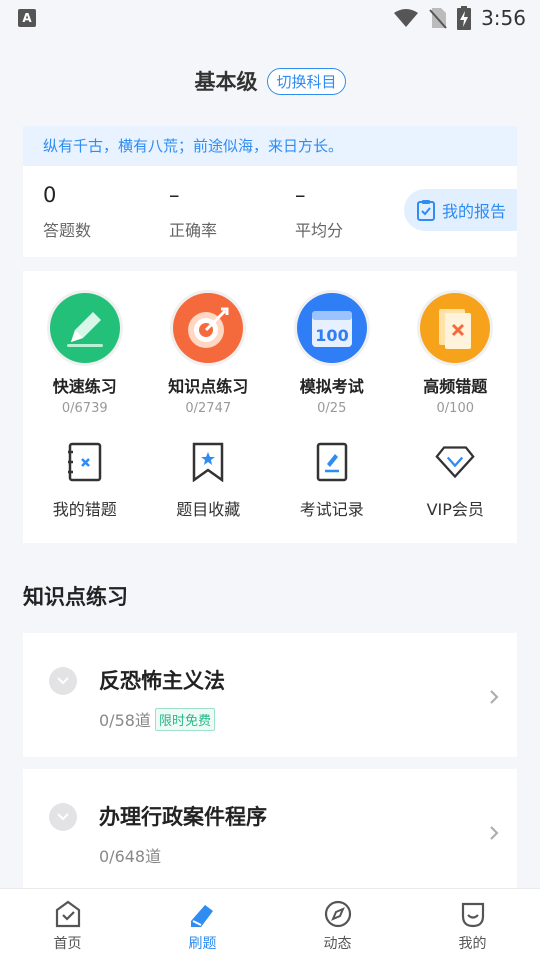 The height and width of the screenshot is (960, 540). I want to click on mode-count: 0/100, so click(455, 408).